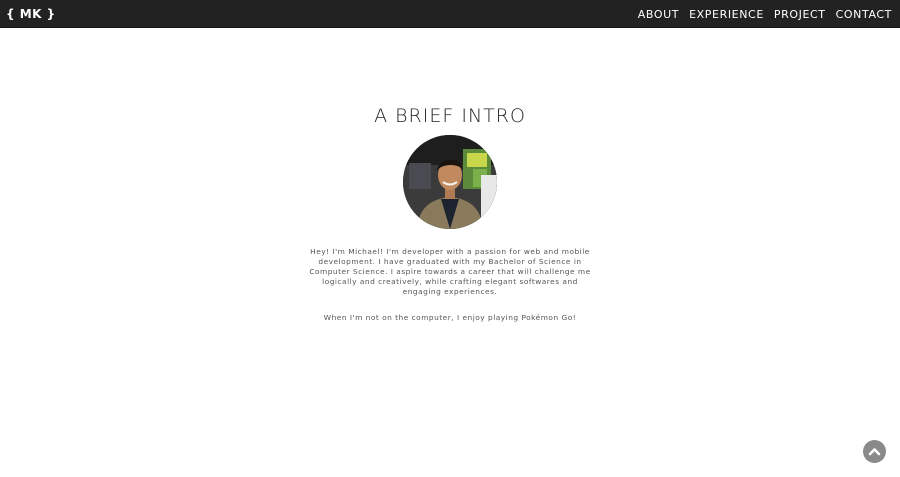 The height and width of the screenshot is (477, 900). Describe the element at coordinates (658, 14) in the screenshot. I see `nav-link-about: ABOUT` at that location.